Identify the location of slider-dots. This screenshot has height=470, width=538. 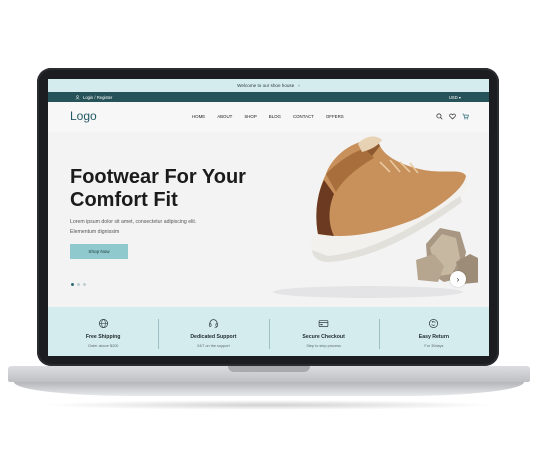
(78, 284).